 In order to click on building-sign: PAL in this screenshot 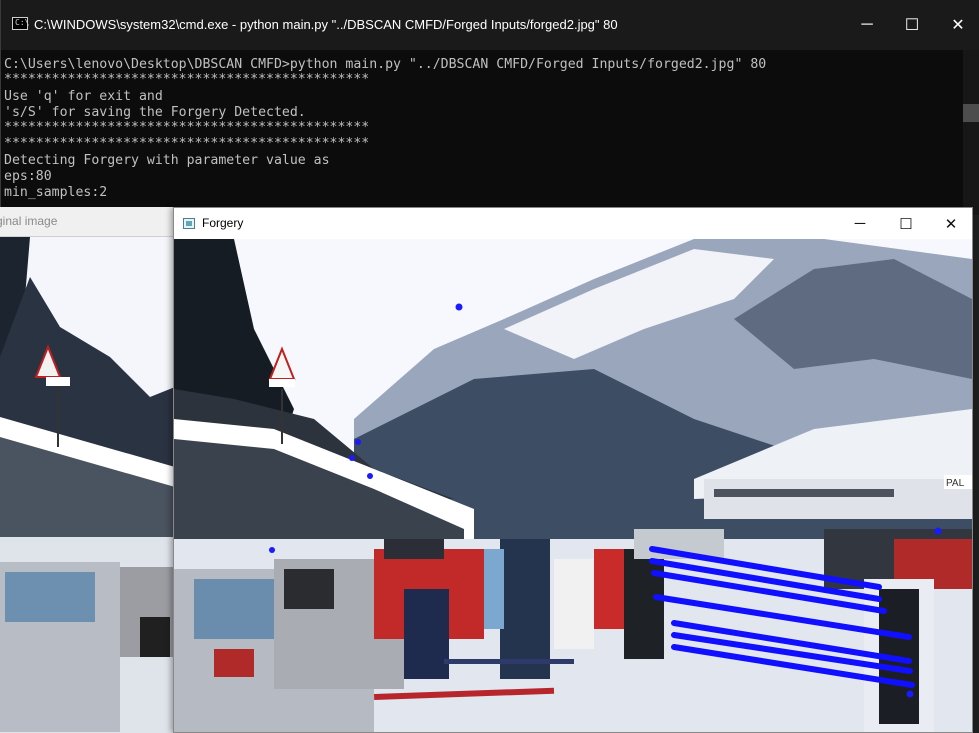, I will do `click(955, 483)`.